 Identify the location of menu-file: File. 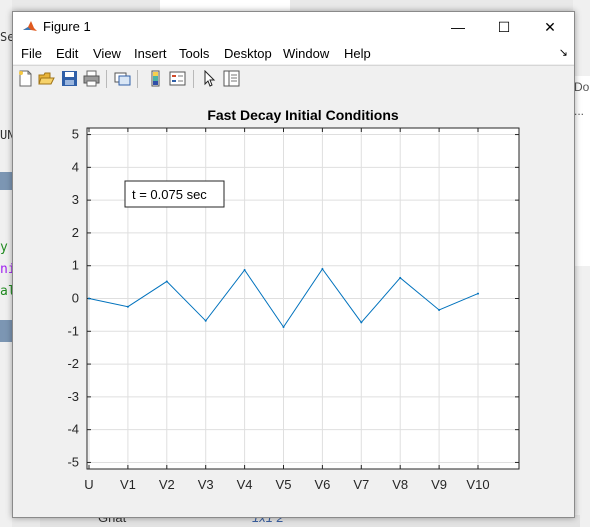
(31, 53).